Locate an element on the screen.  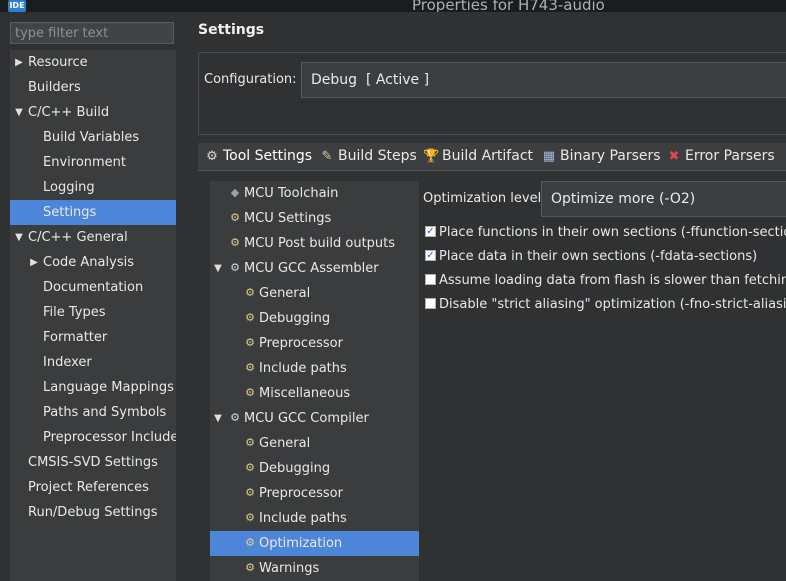
sidebar-item-code-analysis: ▶ Code Analysis is located at coordinates (93, 262).